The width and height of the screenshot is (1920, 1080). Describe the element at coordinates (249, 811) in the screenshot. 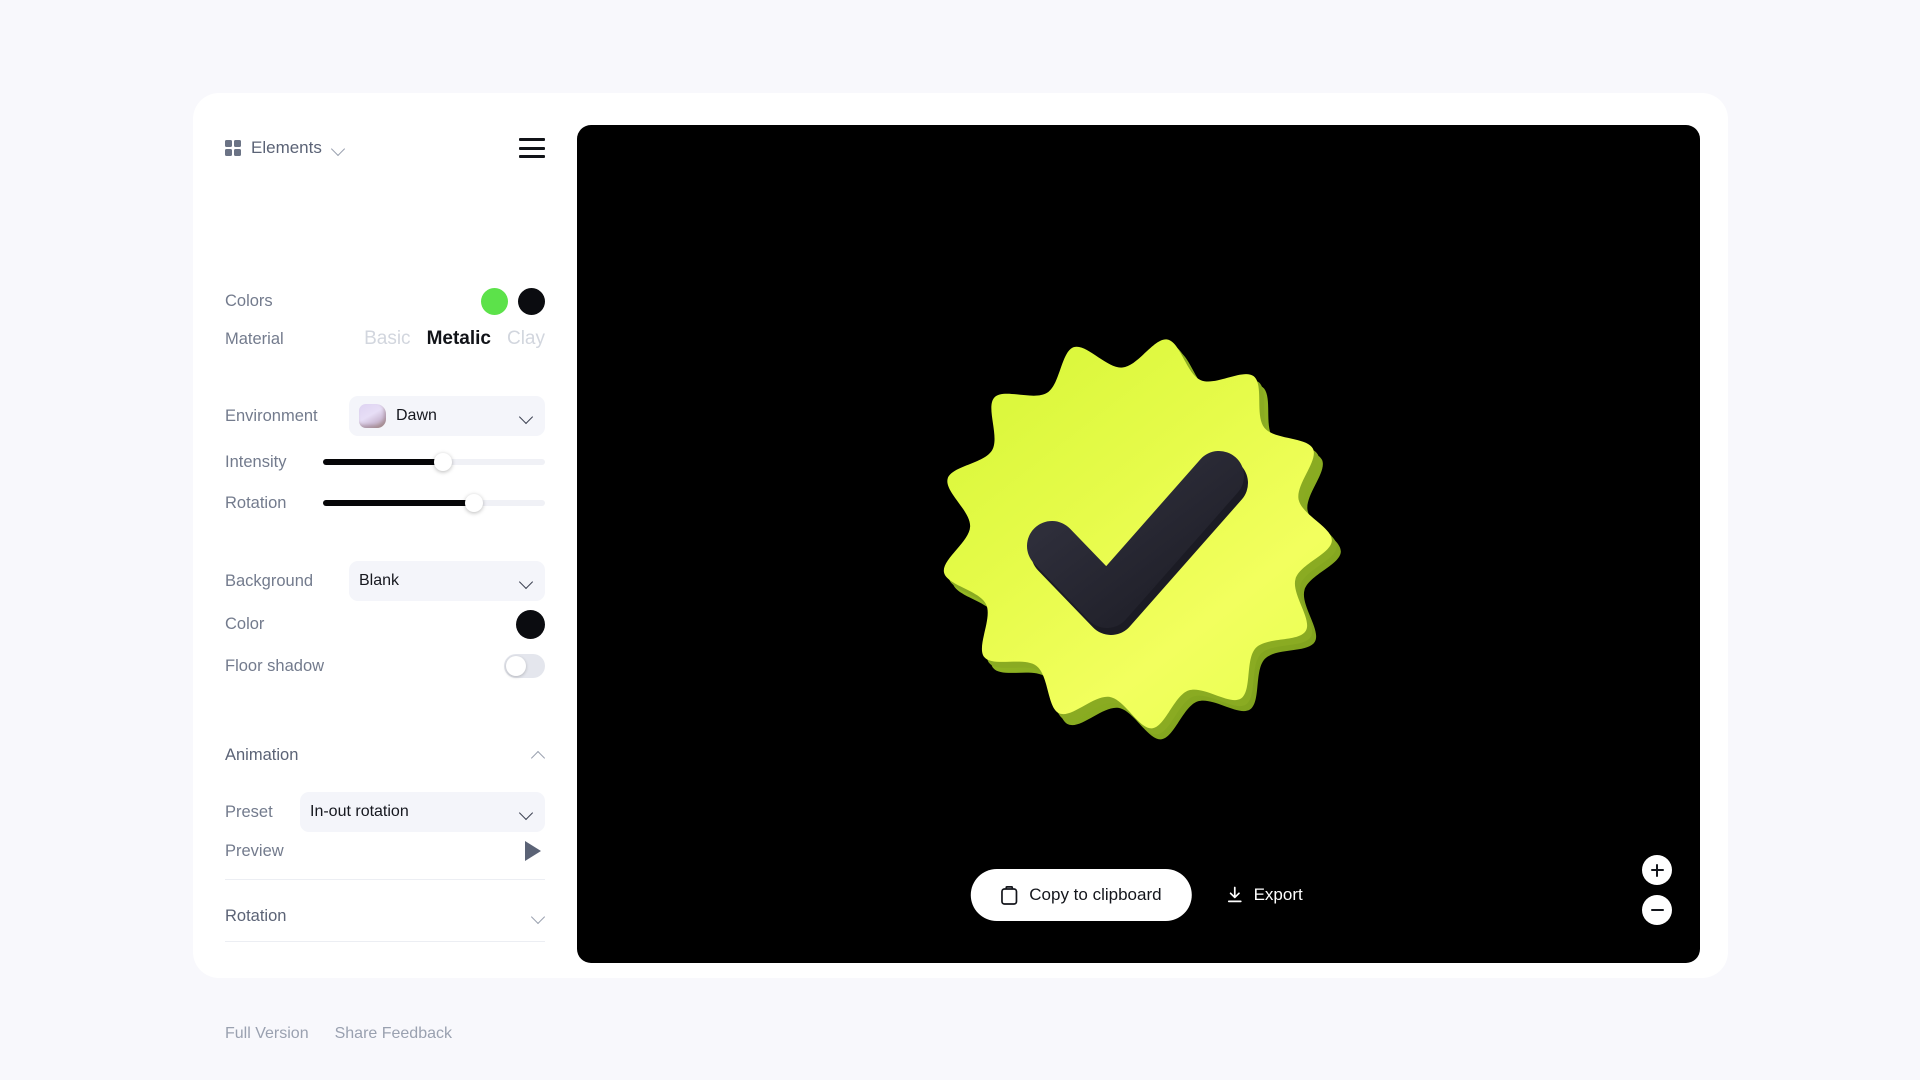

I see `preset-label: Preset` at that location.